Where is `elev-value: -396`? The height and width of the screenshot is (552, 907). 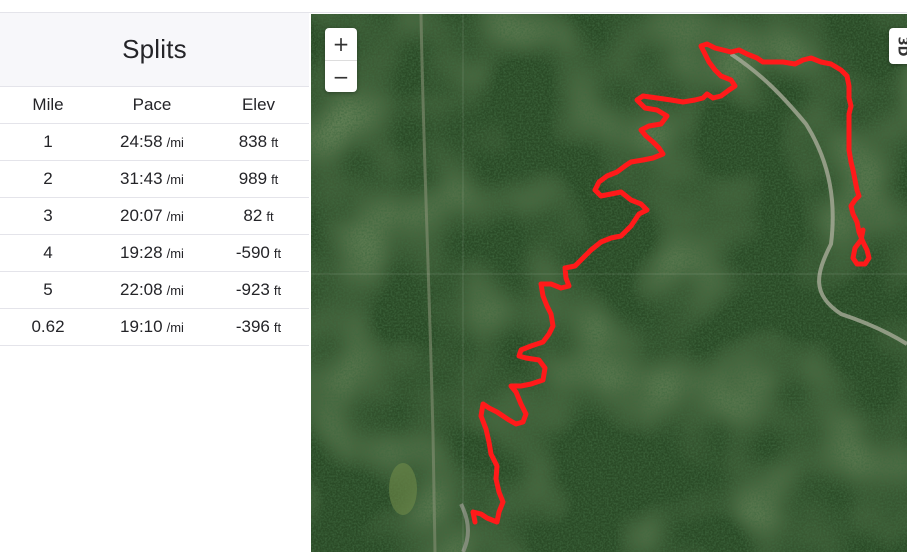
elev-value: -396 is located at coordinates (252, 326).